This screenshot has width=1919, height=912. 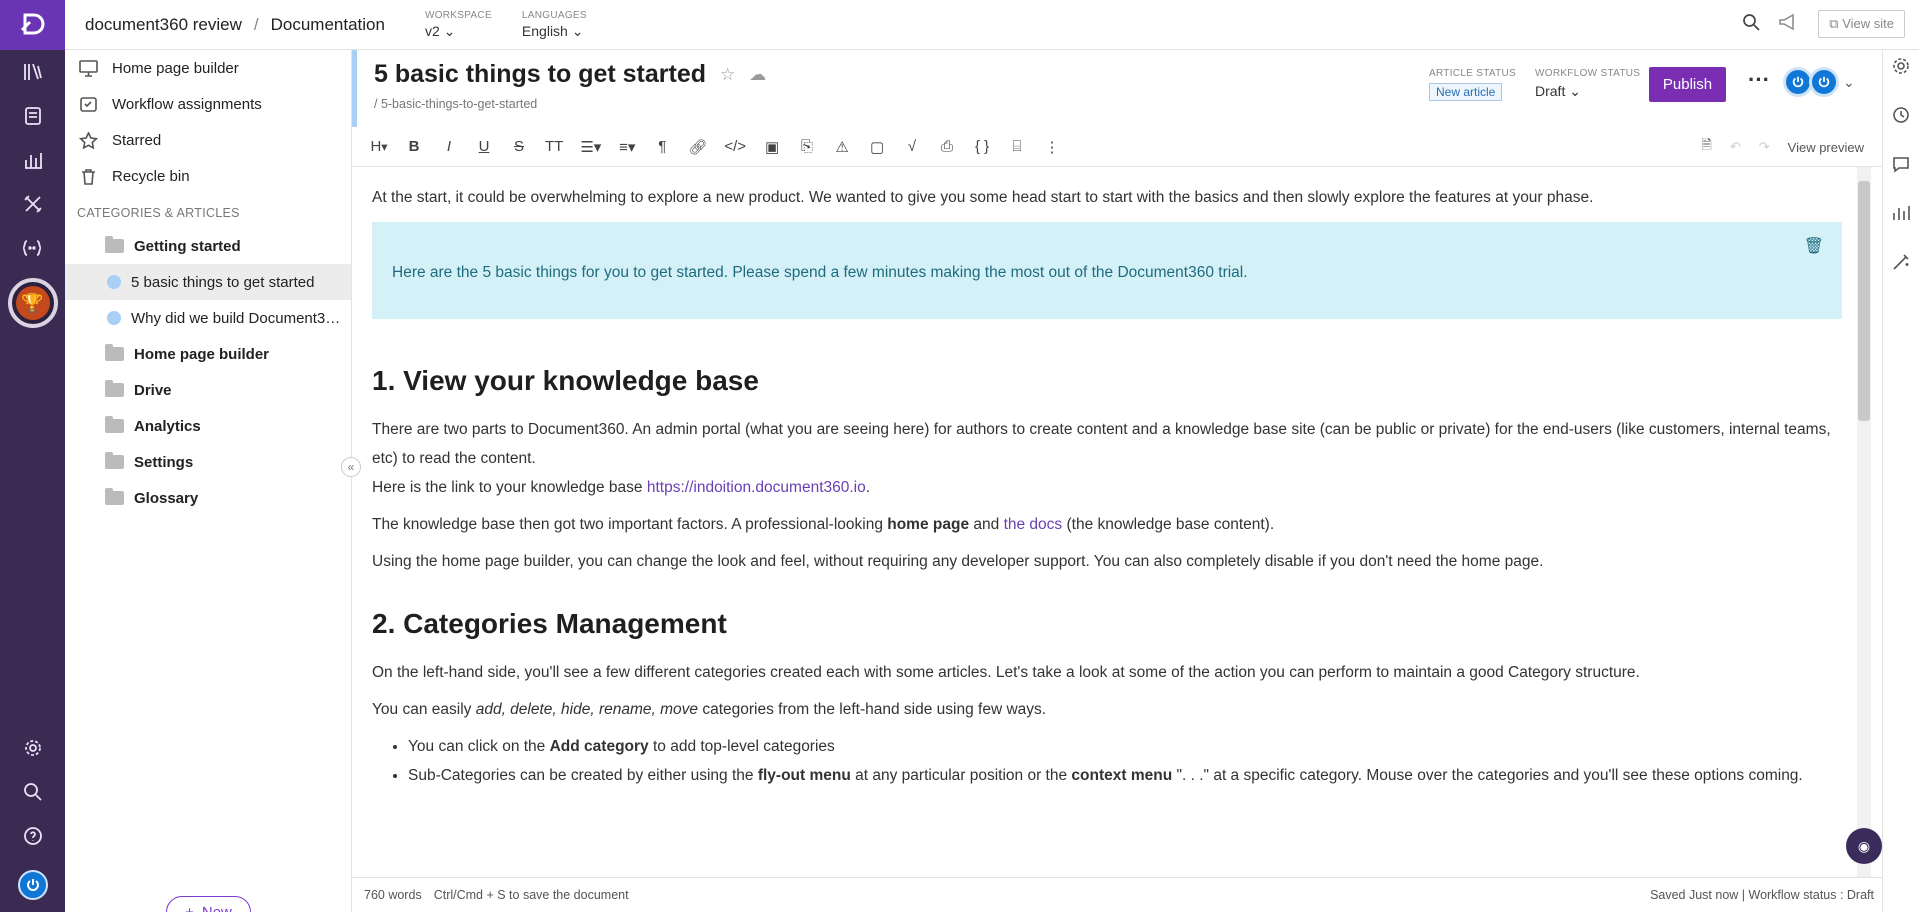 What do you see at coordinates (208, 904) in the screenshot?
I see `new-button: + New` at bounding box center [208, 904].